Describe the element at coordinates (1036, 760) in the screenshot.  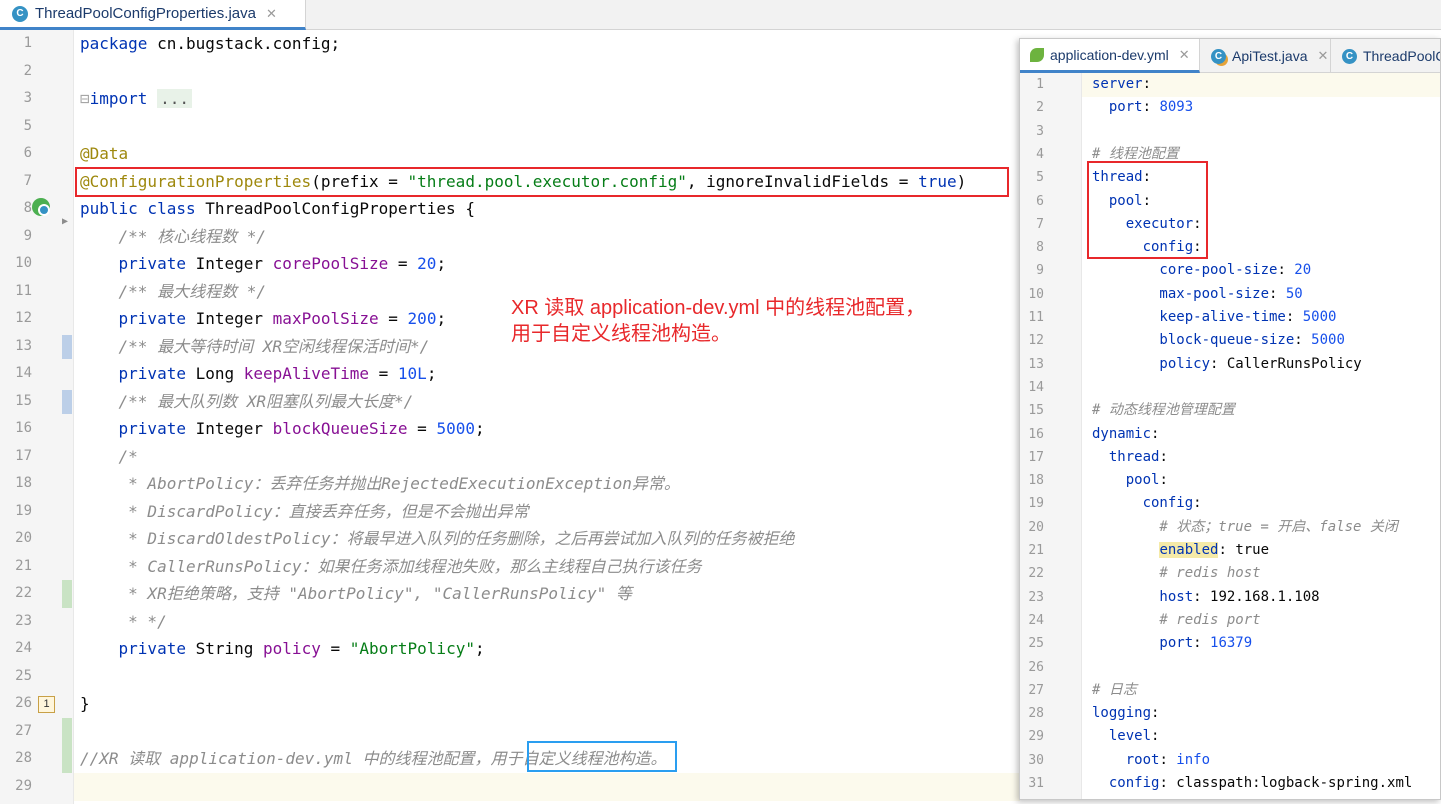
I see `line-number: 30` at that location.